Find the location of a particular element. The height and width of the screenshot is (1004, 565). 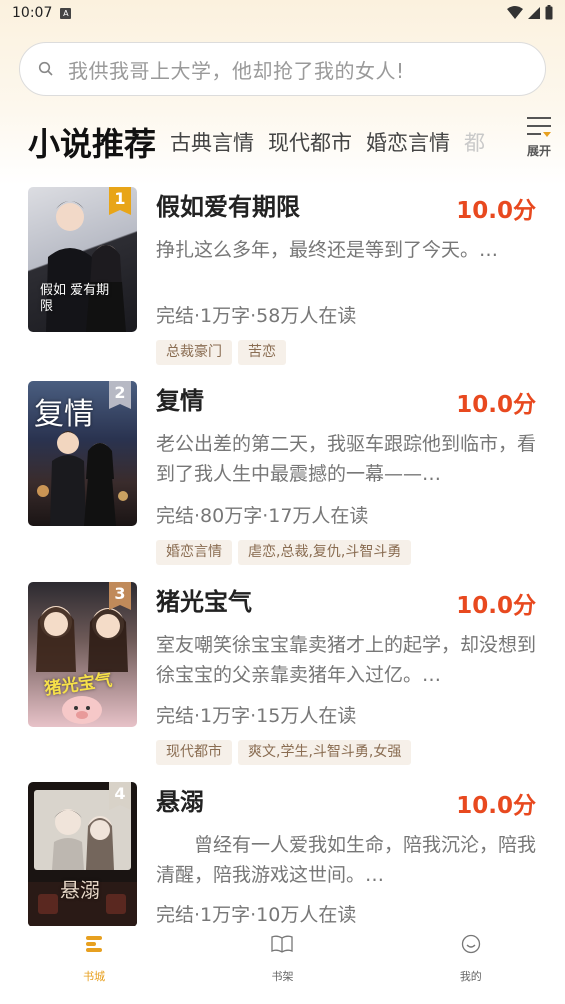

book-cover: 1 假如 爱有期限 is located at coordinates (82, 259).